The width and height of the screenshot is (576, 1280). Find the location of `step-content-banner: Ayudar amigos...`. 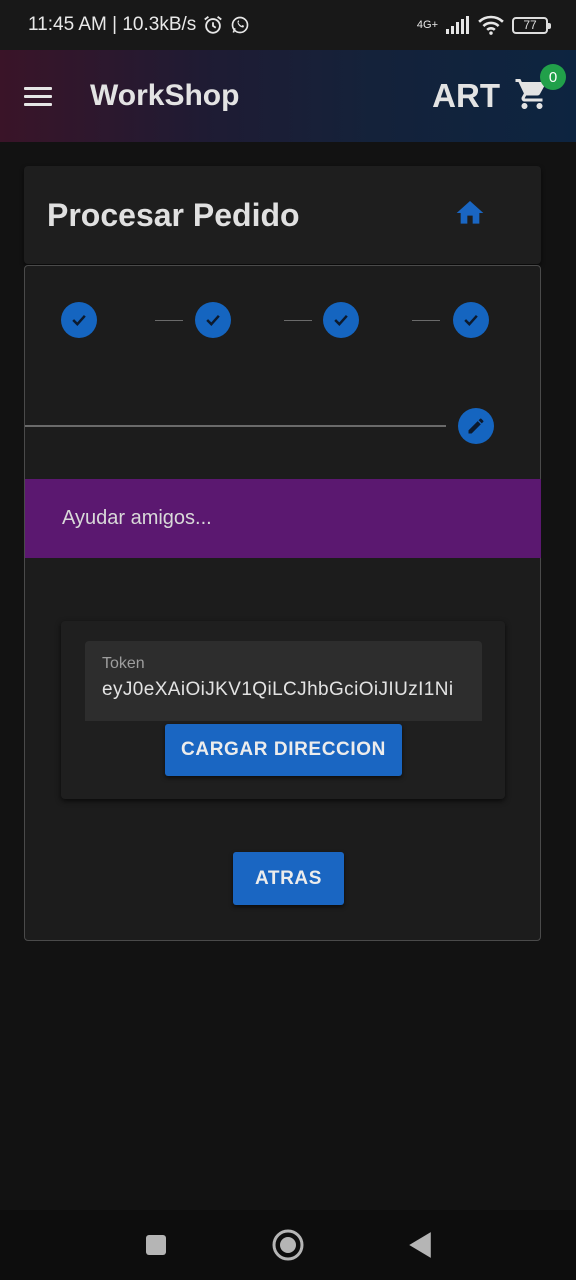

step-content-banner: Ayudar amigos... is located at coordinates (283, 518).